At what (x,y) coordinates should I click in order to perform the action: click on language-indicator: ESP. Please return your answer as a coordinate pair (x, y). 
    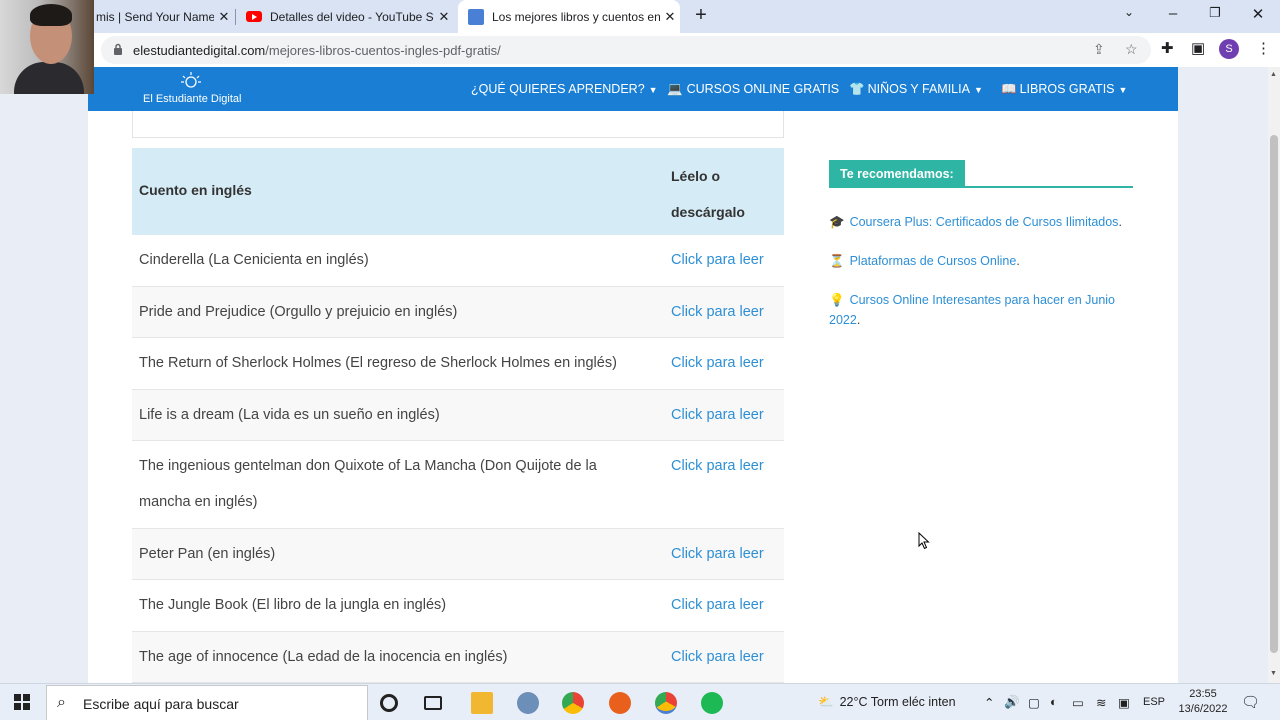
    Looking at the image, I should click on (1154, 702).